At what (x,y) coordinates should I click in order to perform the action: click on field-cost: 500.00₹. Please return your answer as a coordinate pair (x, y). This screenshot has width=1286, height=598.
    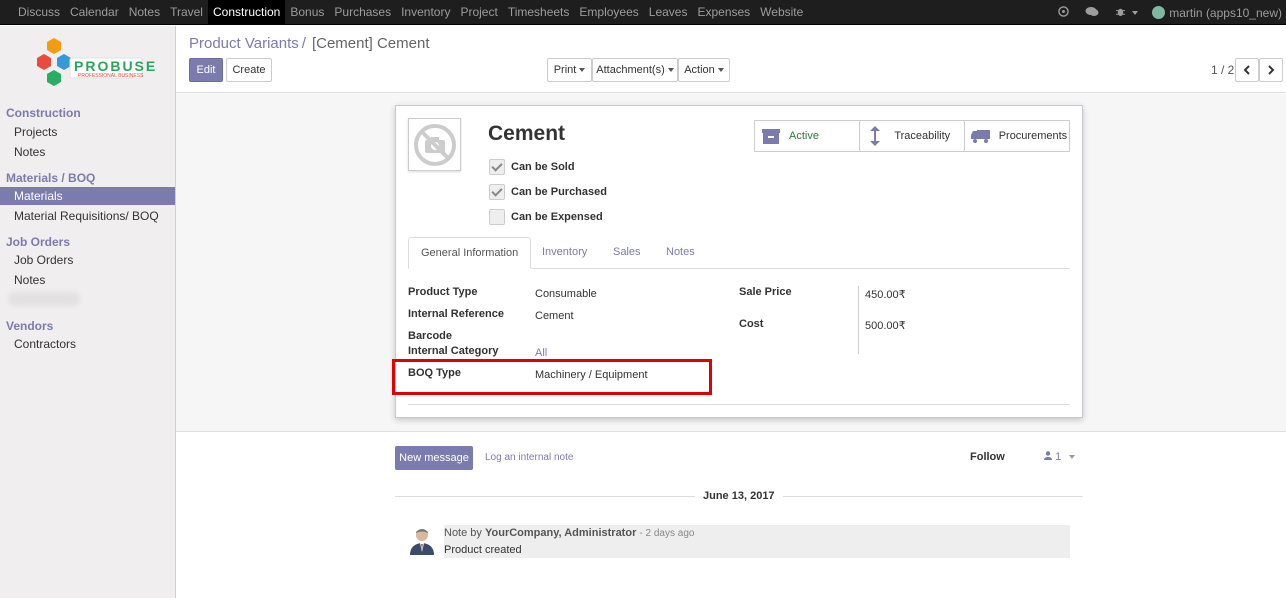
    Looking at the image, I should click on (885, 326).